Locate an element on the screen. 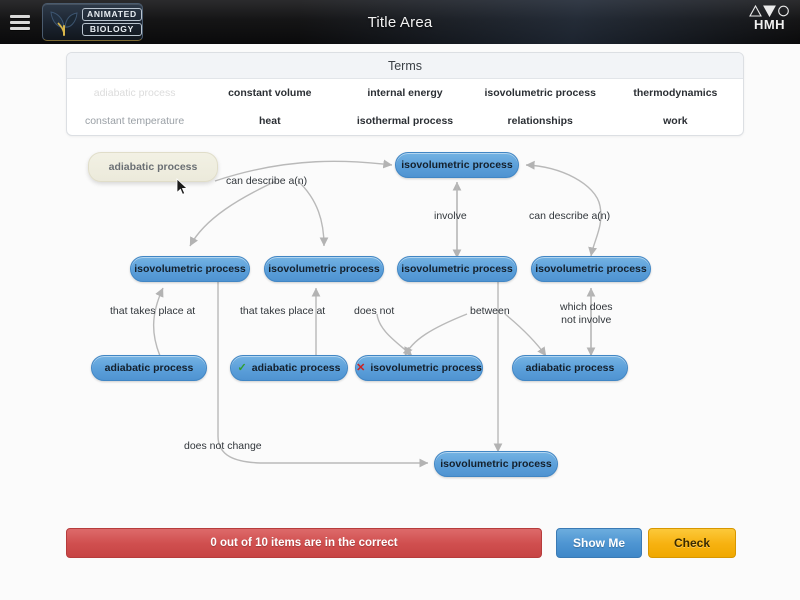  term-chip: adiabatic process is located at coordinates (134, 93).